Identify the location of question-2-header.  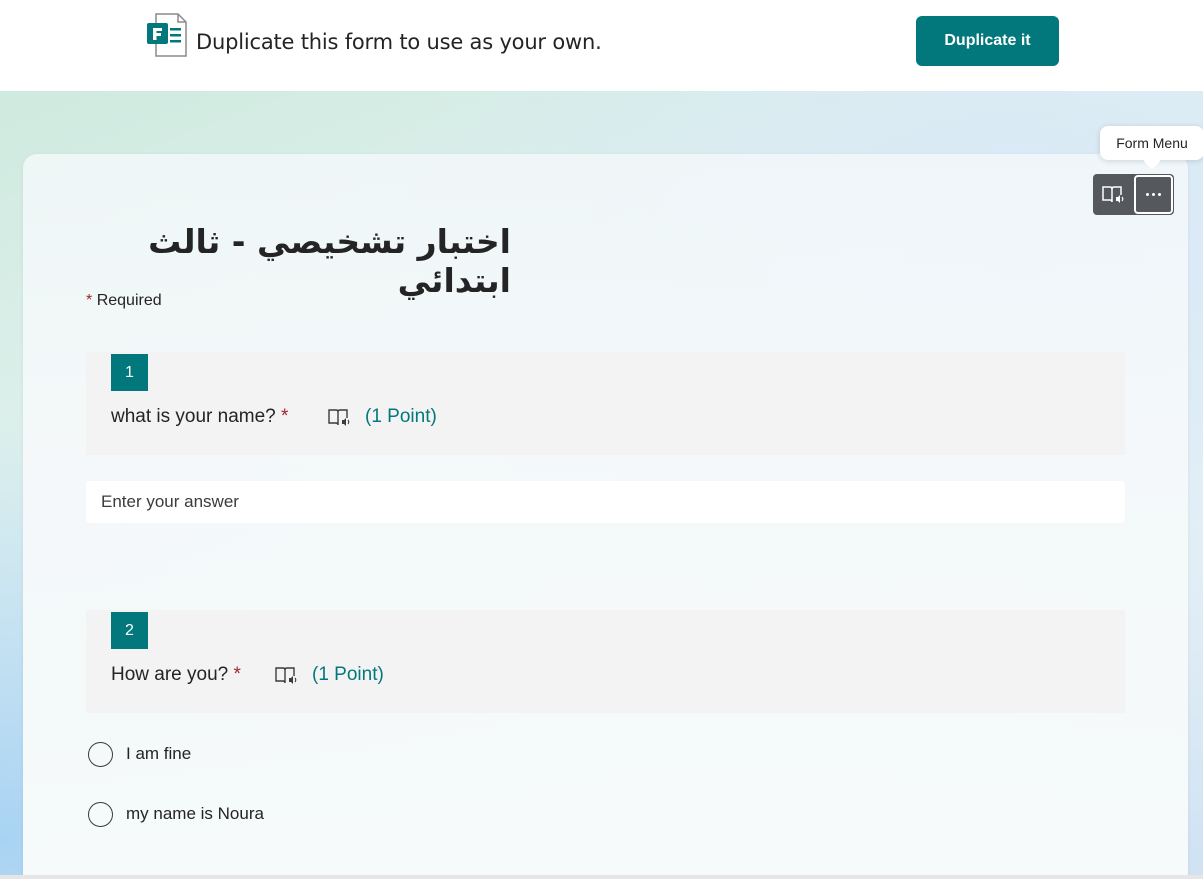
(605, 661).